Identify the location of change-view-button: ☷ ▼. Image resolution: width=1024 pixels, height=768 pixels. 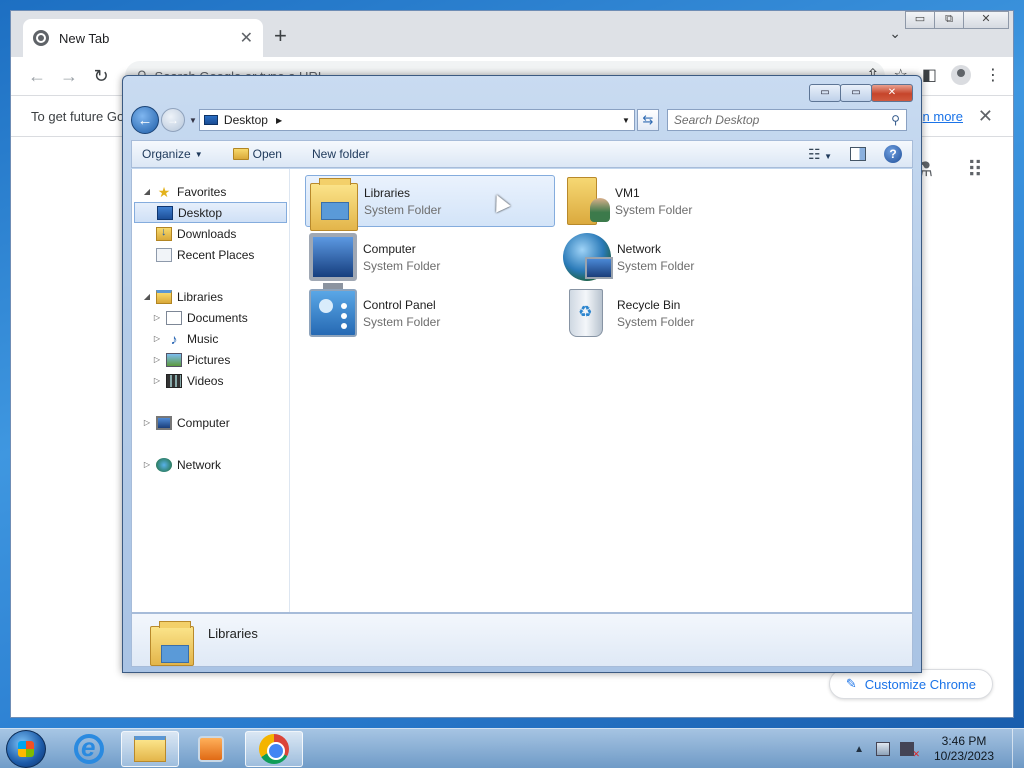
(820, 154).